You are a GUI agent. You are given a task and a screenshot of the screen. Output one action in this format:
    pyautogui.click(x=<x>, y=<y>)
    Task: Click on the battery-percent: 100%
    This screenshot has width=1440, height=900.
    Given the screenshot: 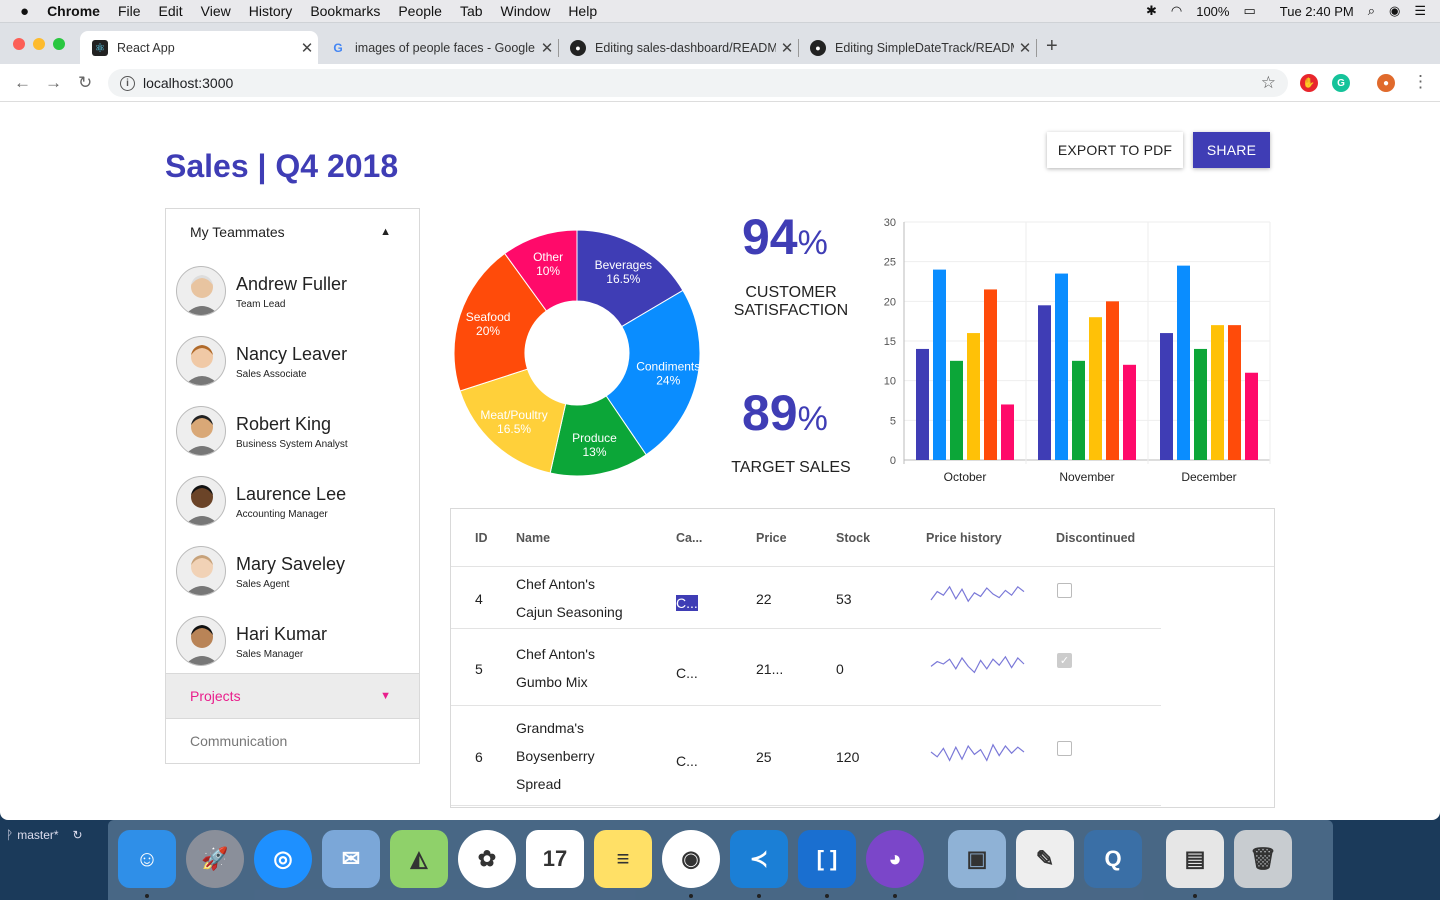 What is the action you would take?
    pyautogui.click(x=1212, y=11)
    